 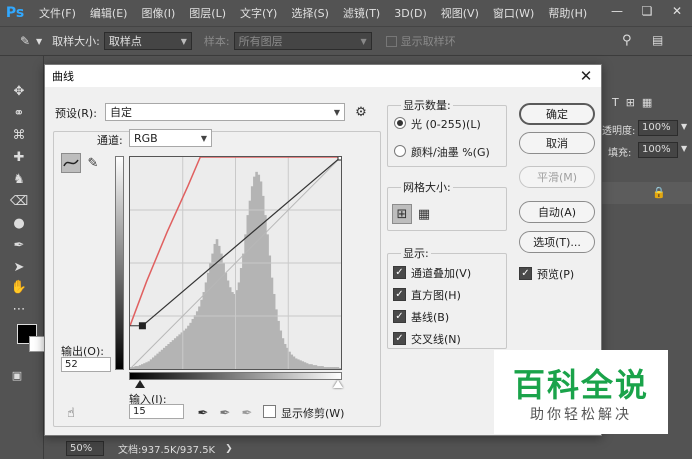 I want to click on curve-plot, so click(x=237, y=261).